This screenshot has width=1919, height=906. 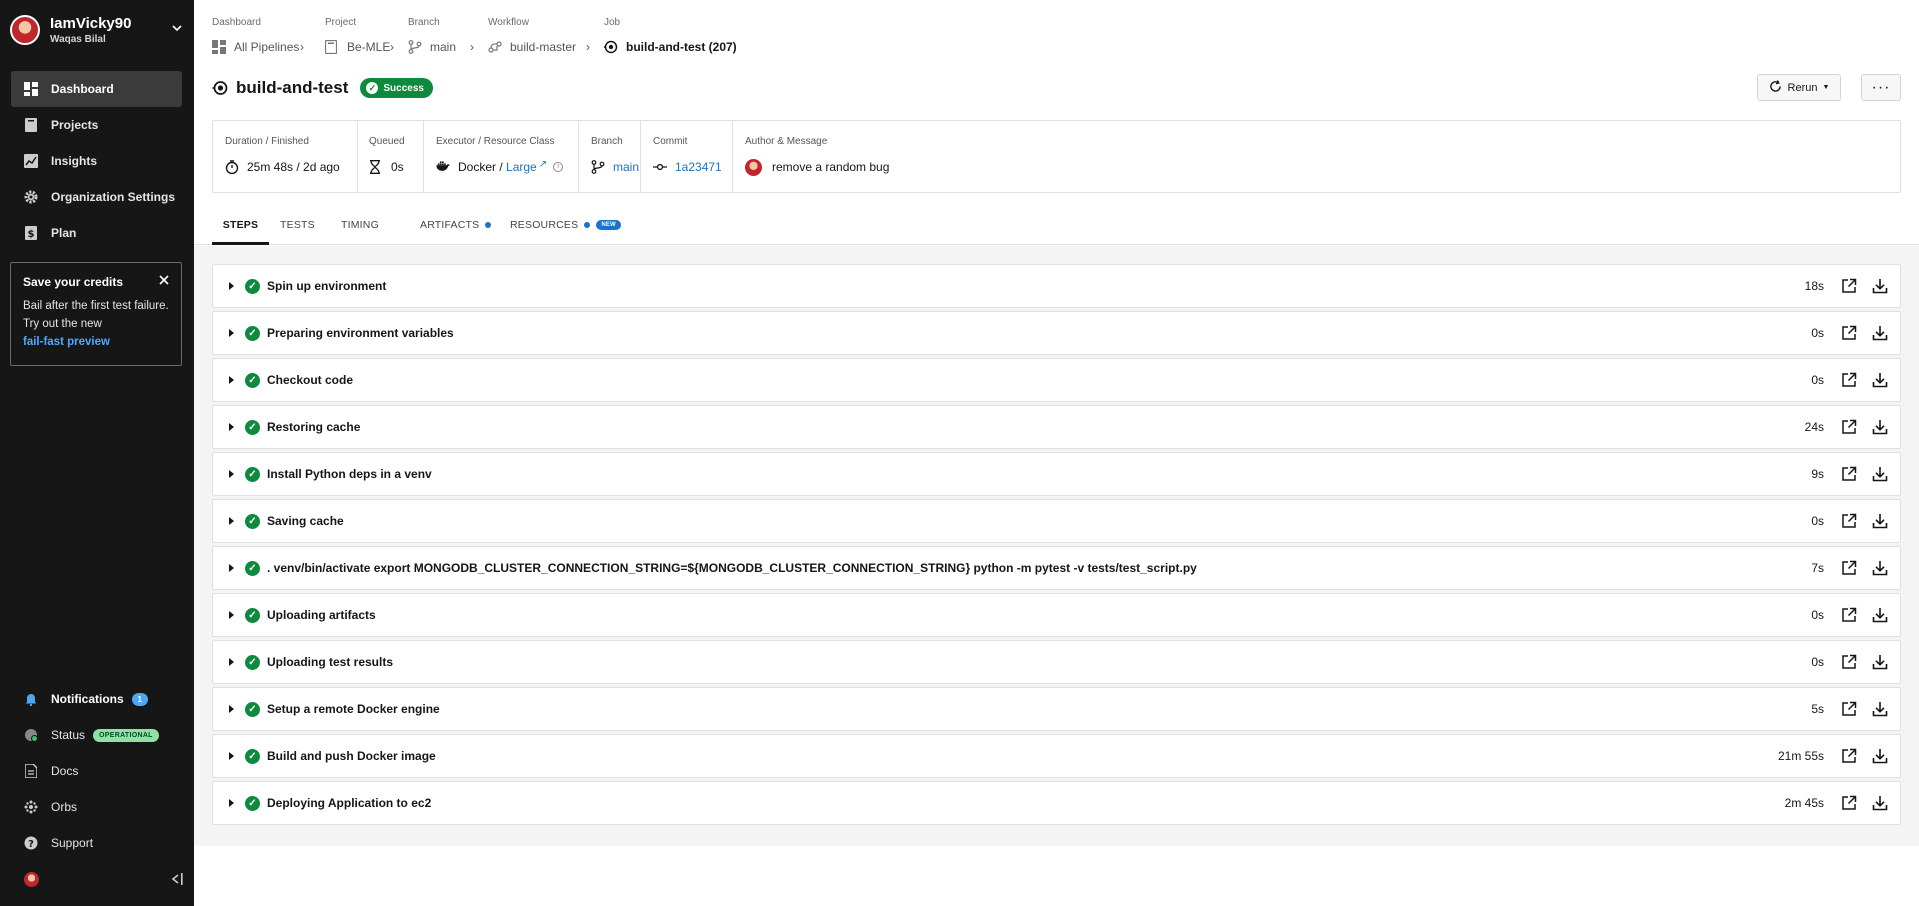 What do you see at coordinates (456, 230) in the screenshot?
I see `tab-artifacts: ARTIFACTS` at bounding box center [456, 230].